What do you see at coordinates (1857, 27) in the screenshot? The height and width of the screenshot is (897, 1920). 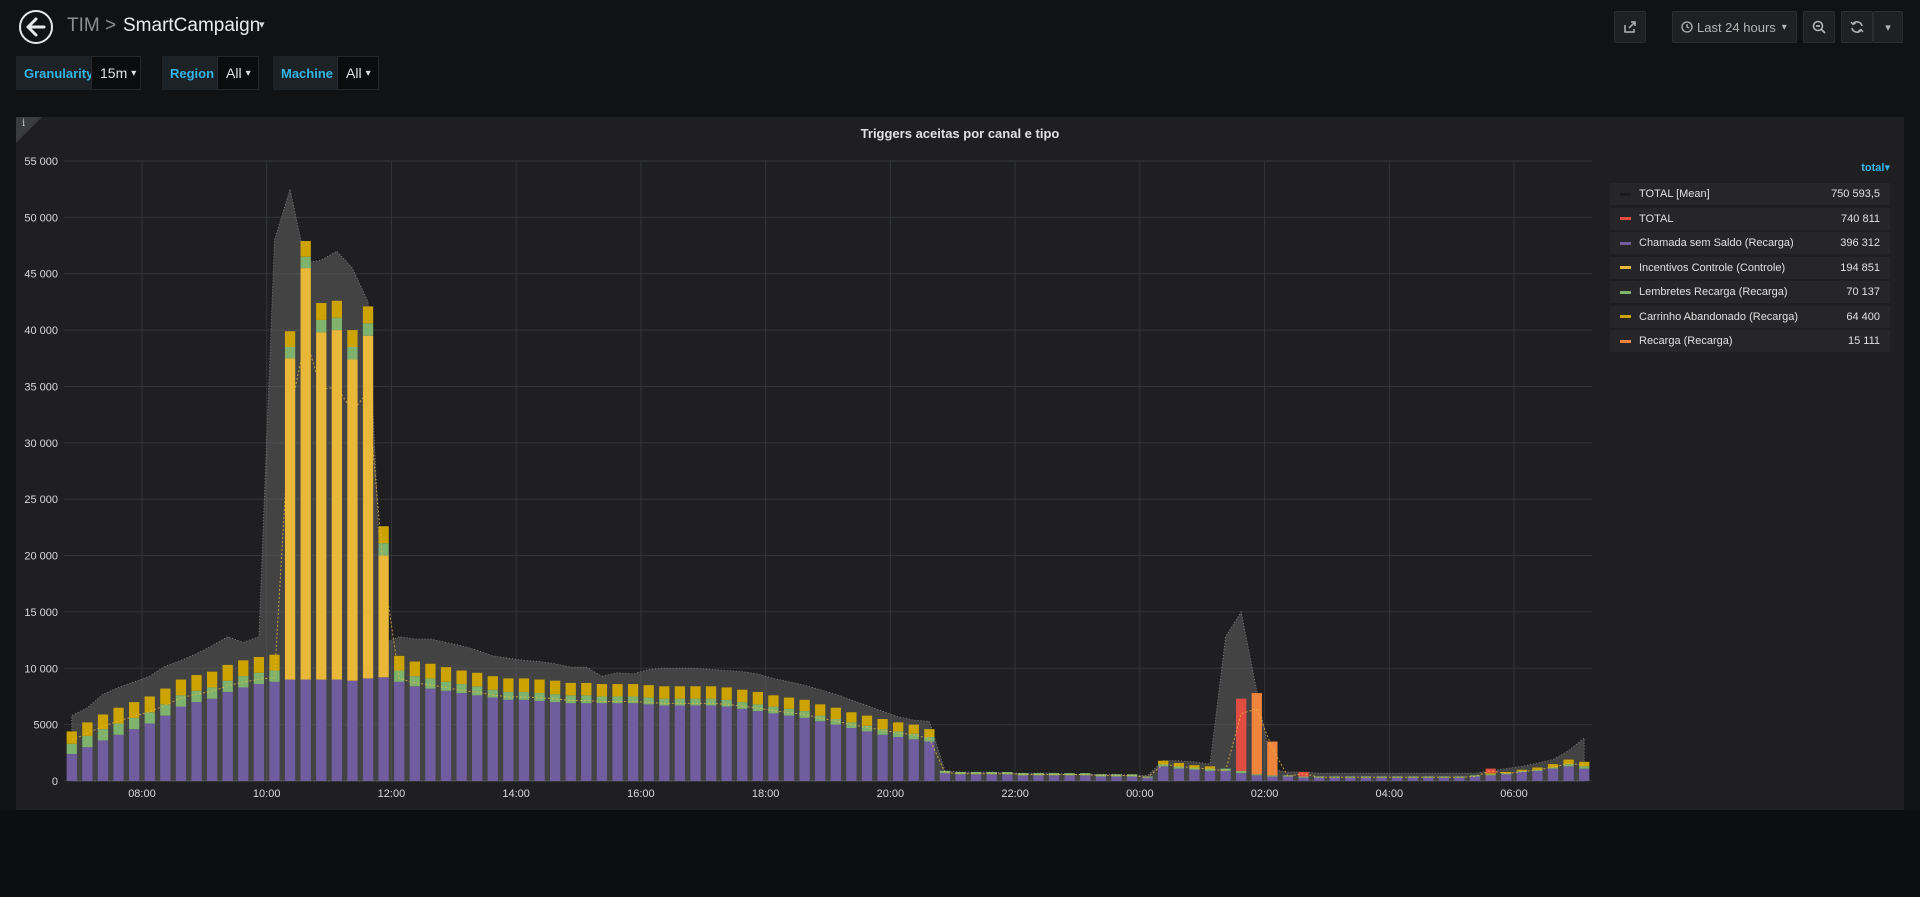 I see `refresh-button` at bounding box center [1857, 27].